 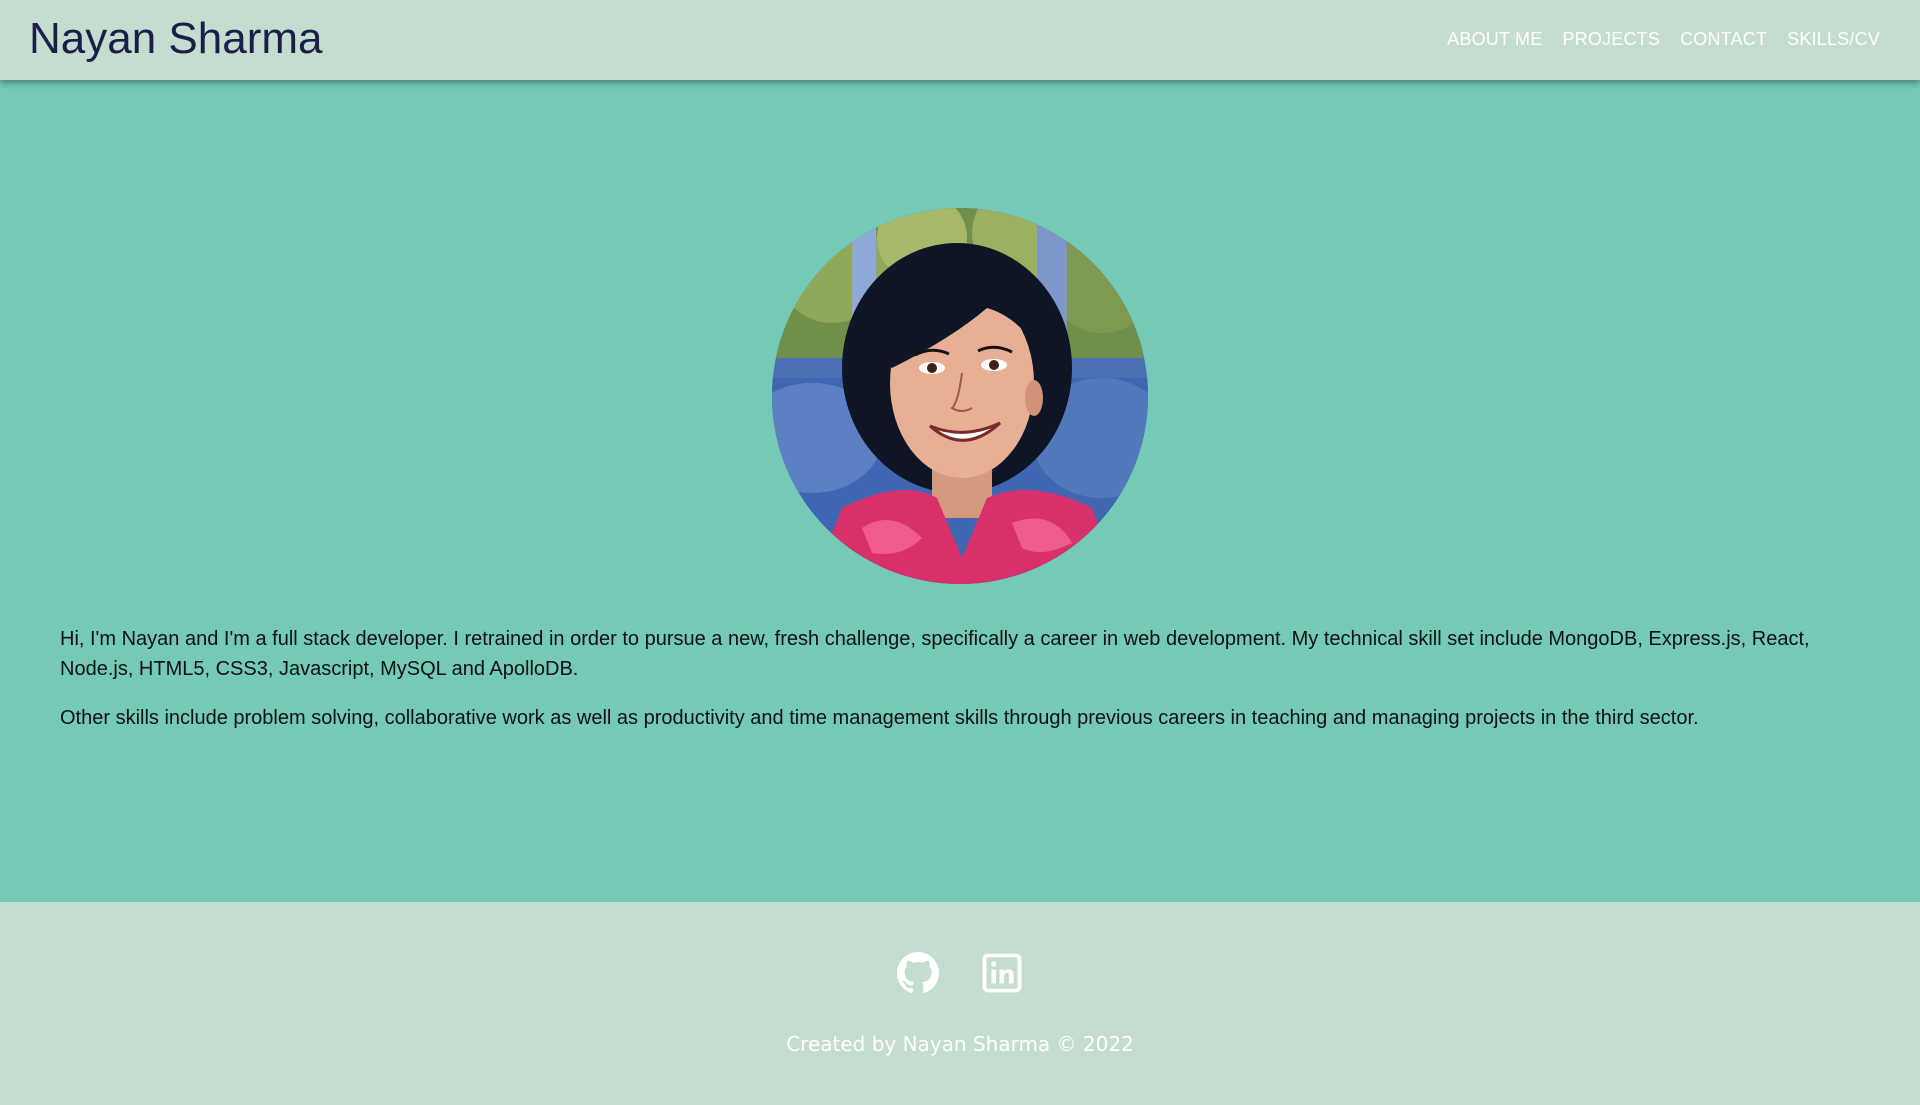 What do you see at coordinates (1002, 973) in the screenshot?
I see `linkedin-icon` at bounding box center [1002, 973].